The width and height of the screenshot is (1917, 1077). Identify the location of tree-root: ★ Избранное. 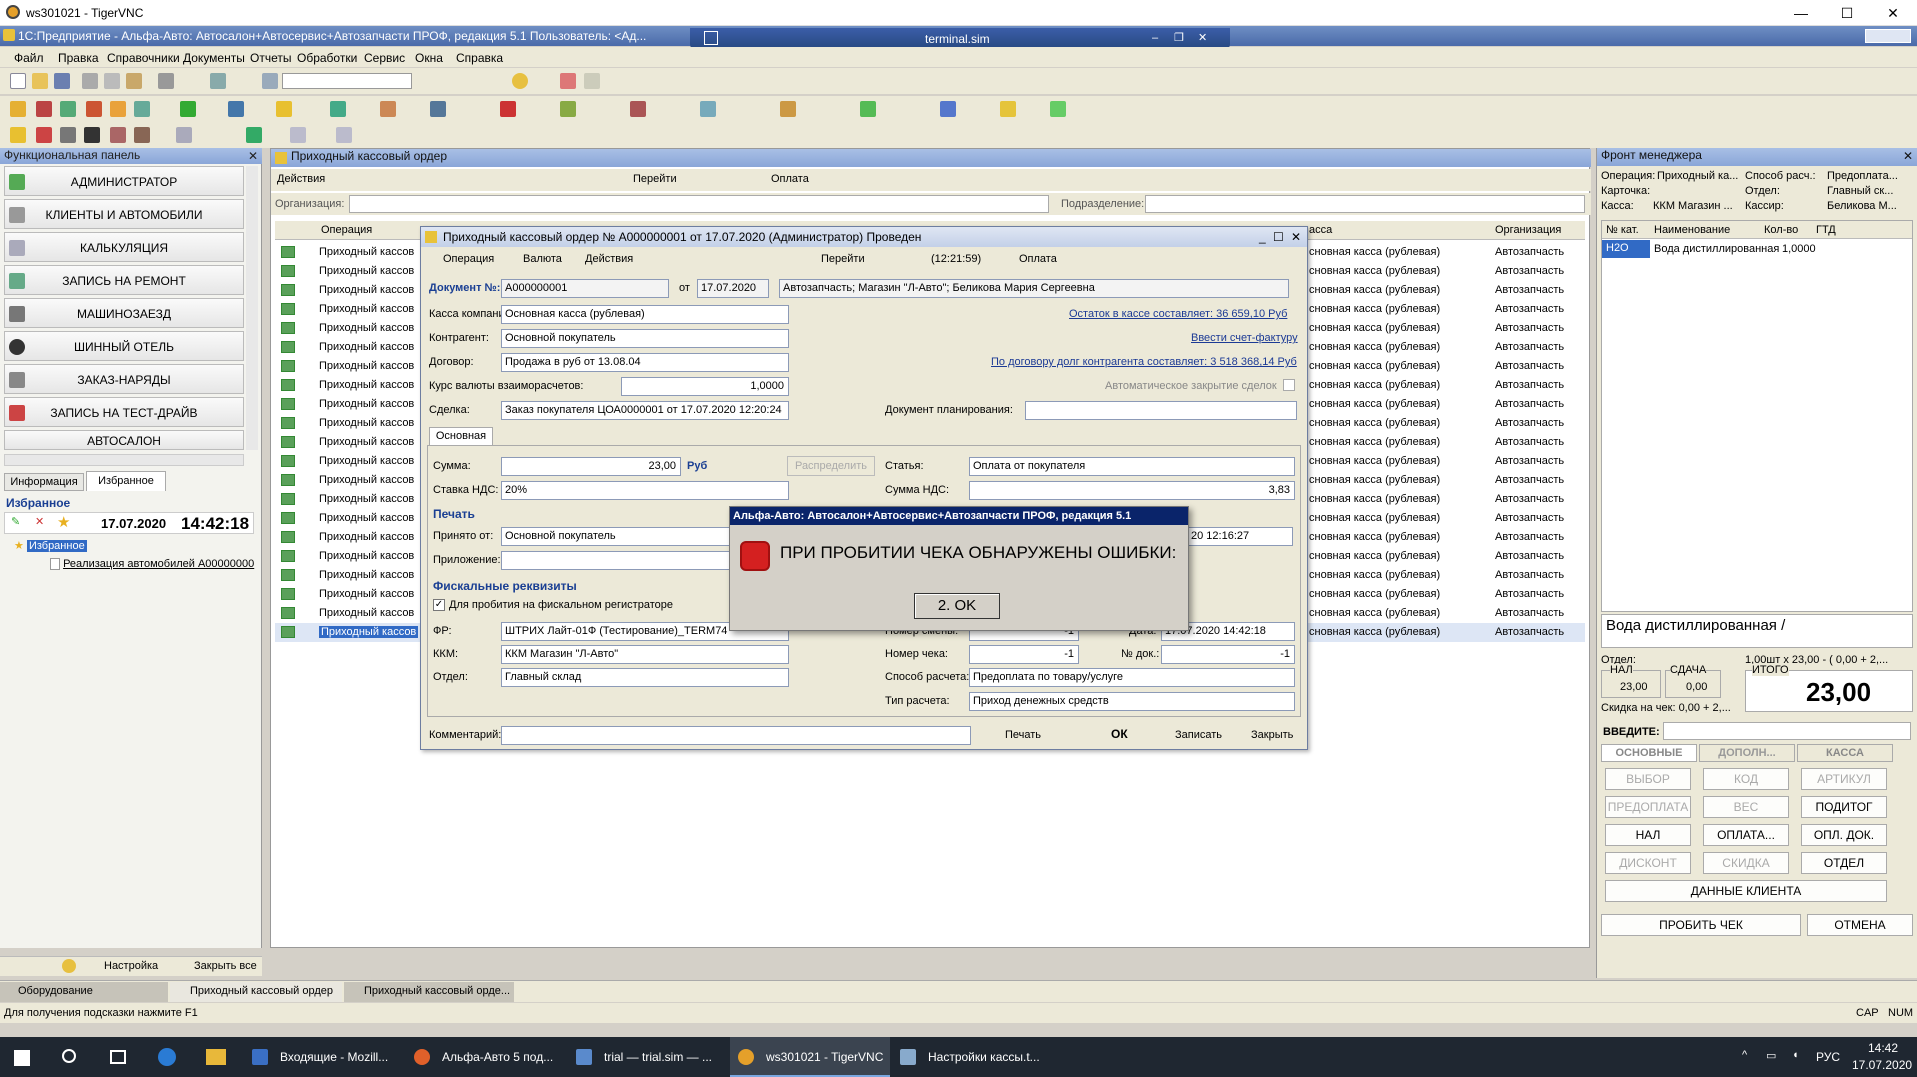
(50, 545).